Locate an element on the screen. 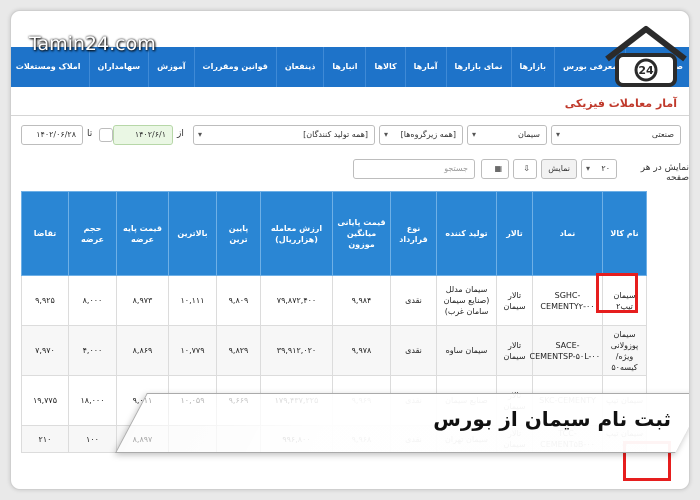 This screenshot has width=700, height=500. group-select: صنعتی ▾ is located at coordinates (616, 135).